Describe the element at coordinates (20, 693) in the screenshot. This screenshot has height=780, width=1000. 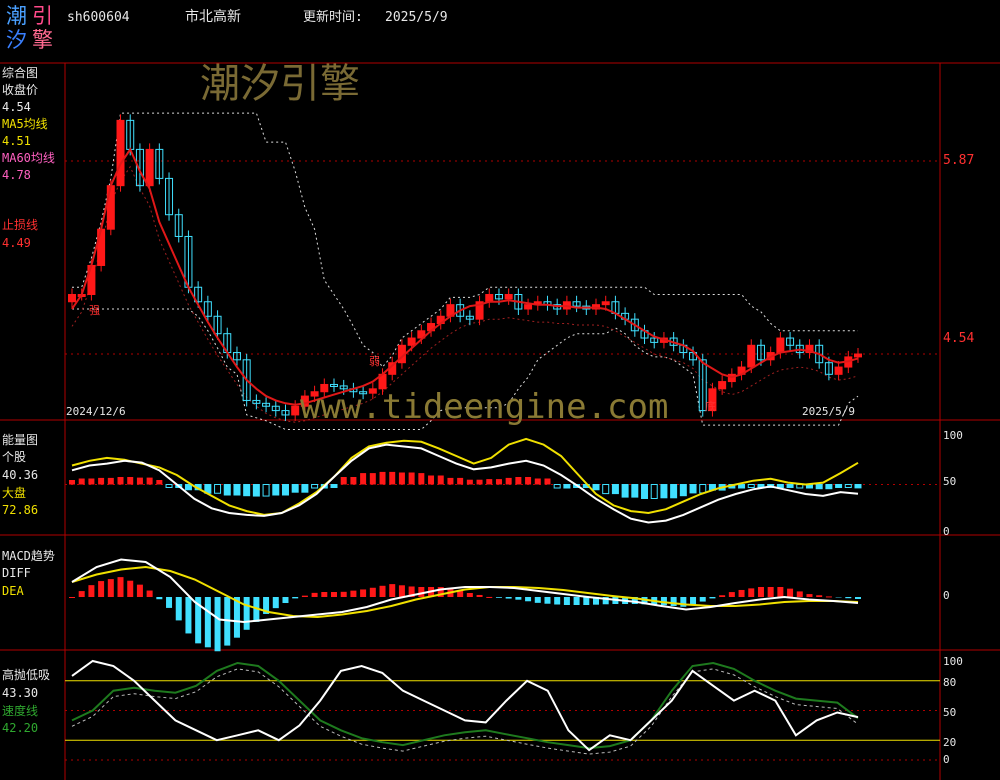
I see `panel4-value: 43.30` at that location.